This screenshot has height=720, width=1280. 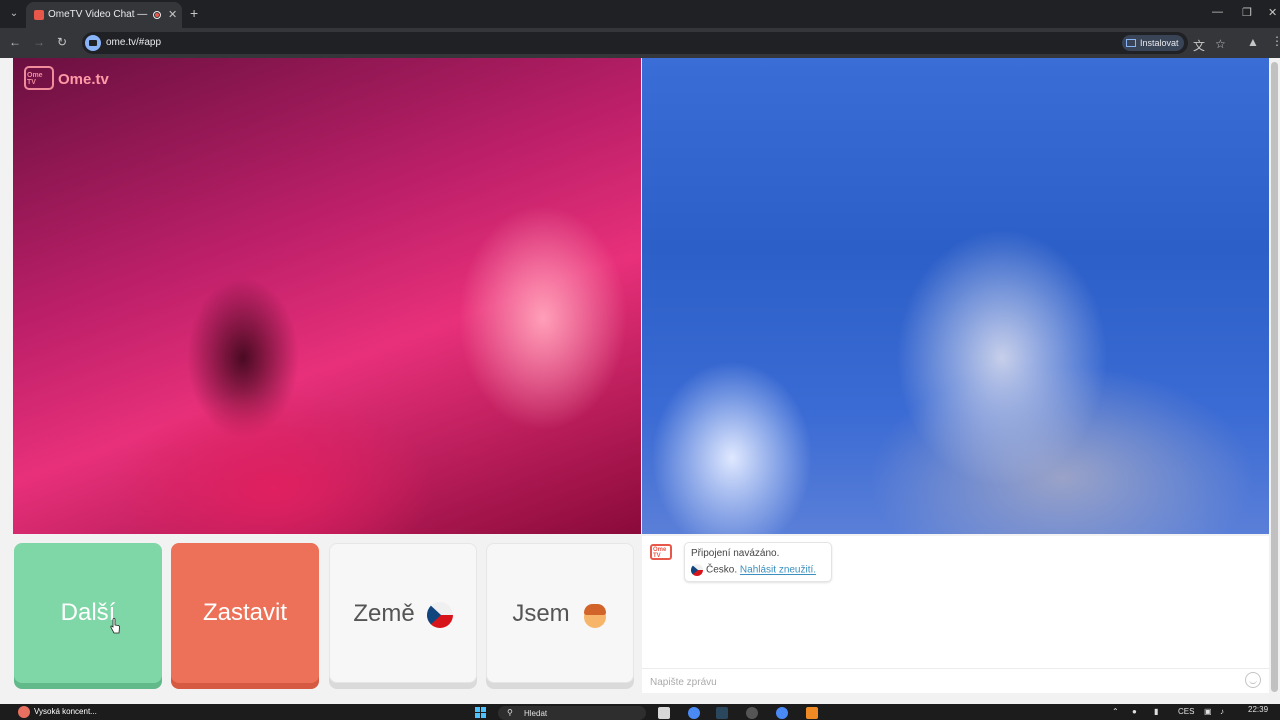 I want to click on translate-icon: 文, so click(x=1199, y=45).